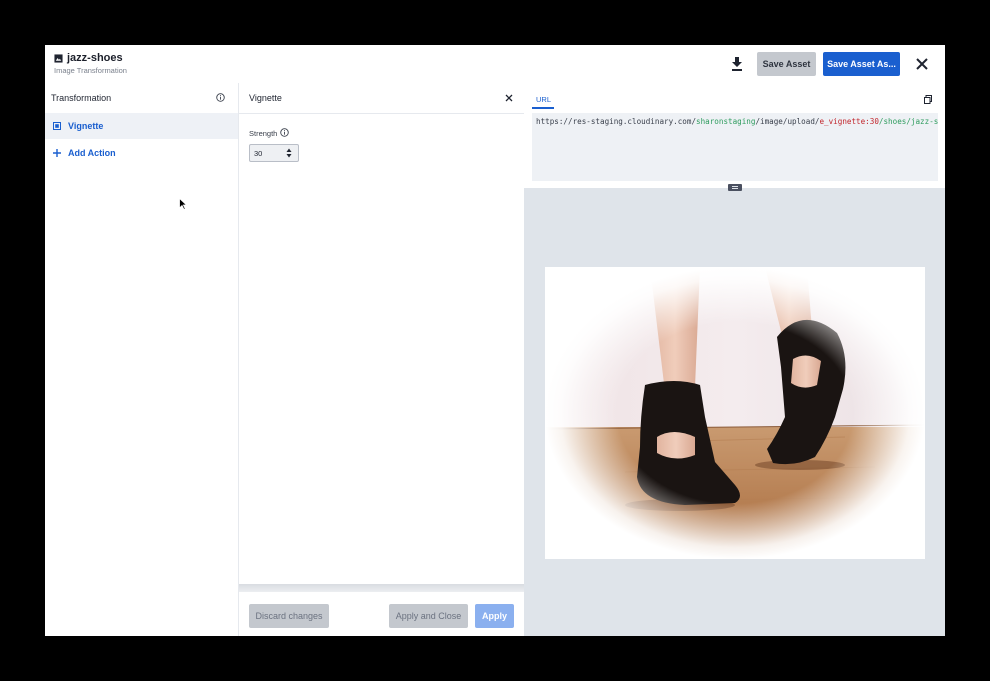  Describe the element at coordinates (726, 121) in the screenshot. I see `url-cloud-name: sharonstaging` at that location.